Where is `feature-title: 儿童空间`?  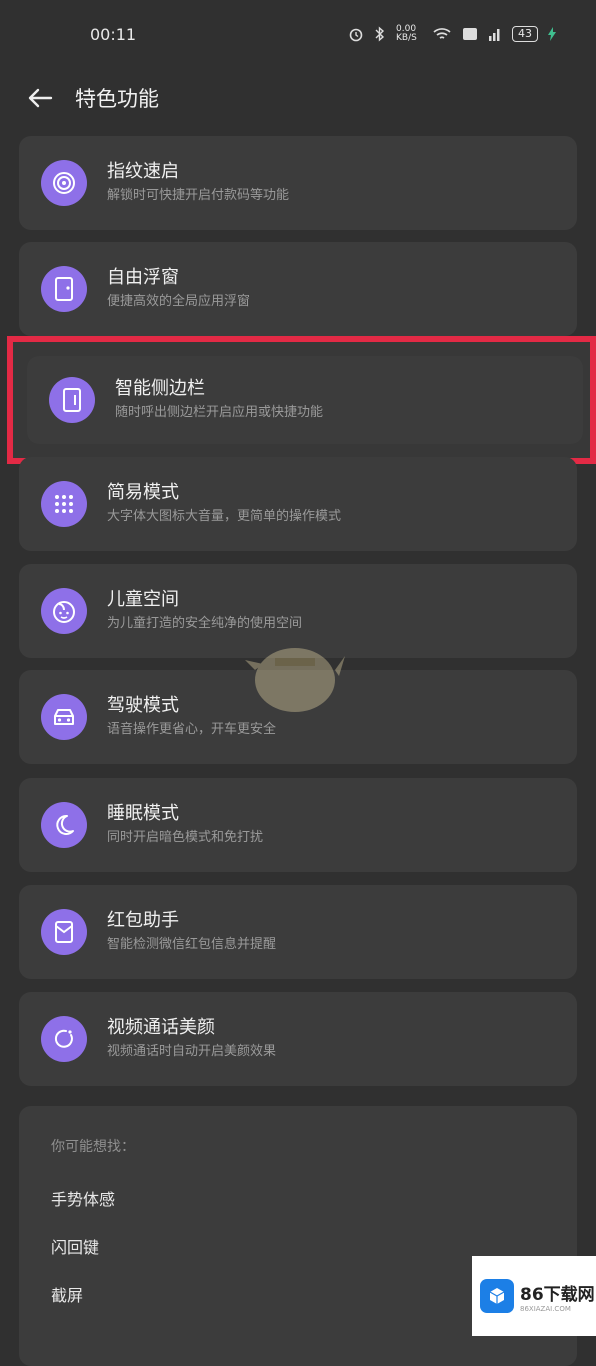
feature-title: 儿童空间 is located at coordinates (143, 599).